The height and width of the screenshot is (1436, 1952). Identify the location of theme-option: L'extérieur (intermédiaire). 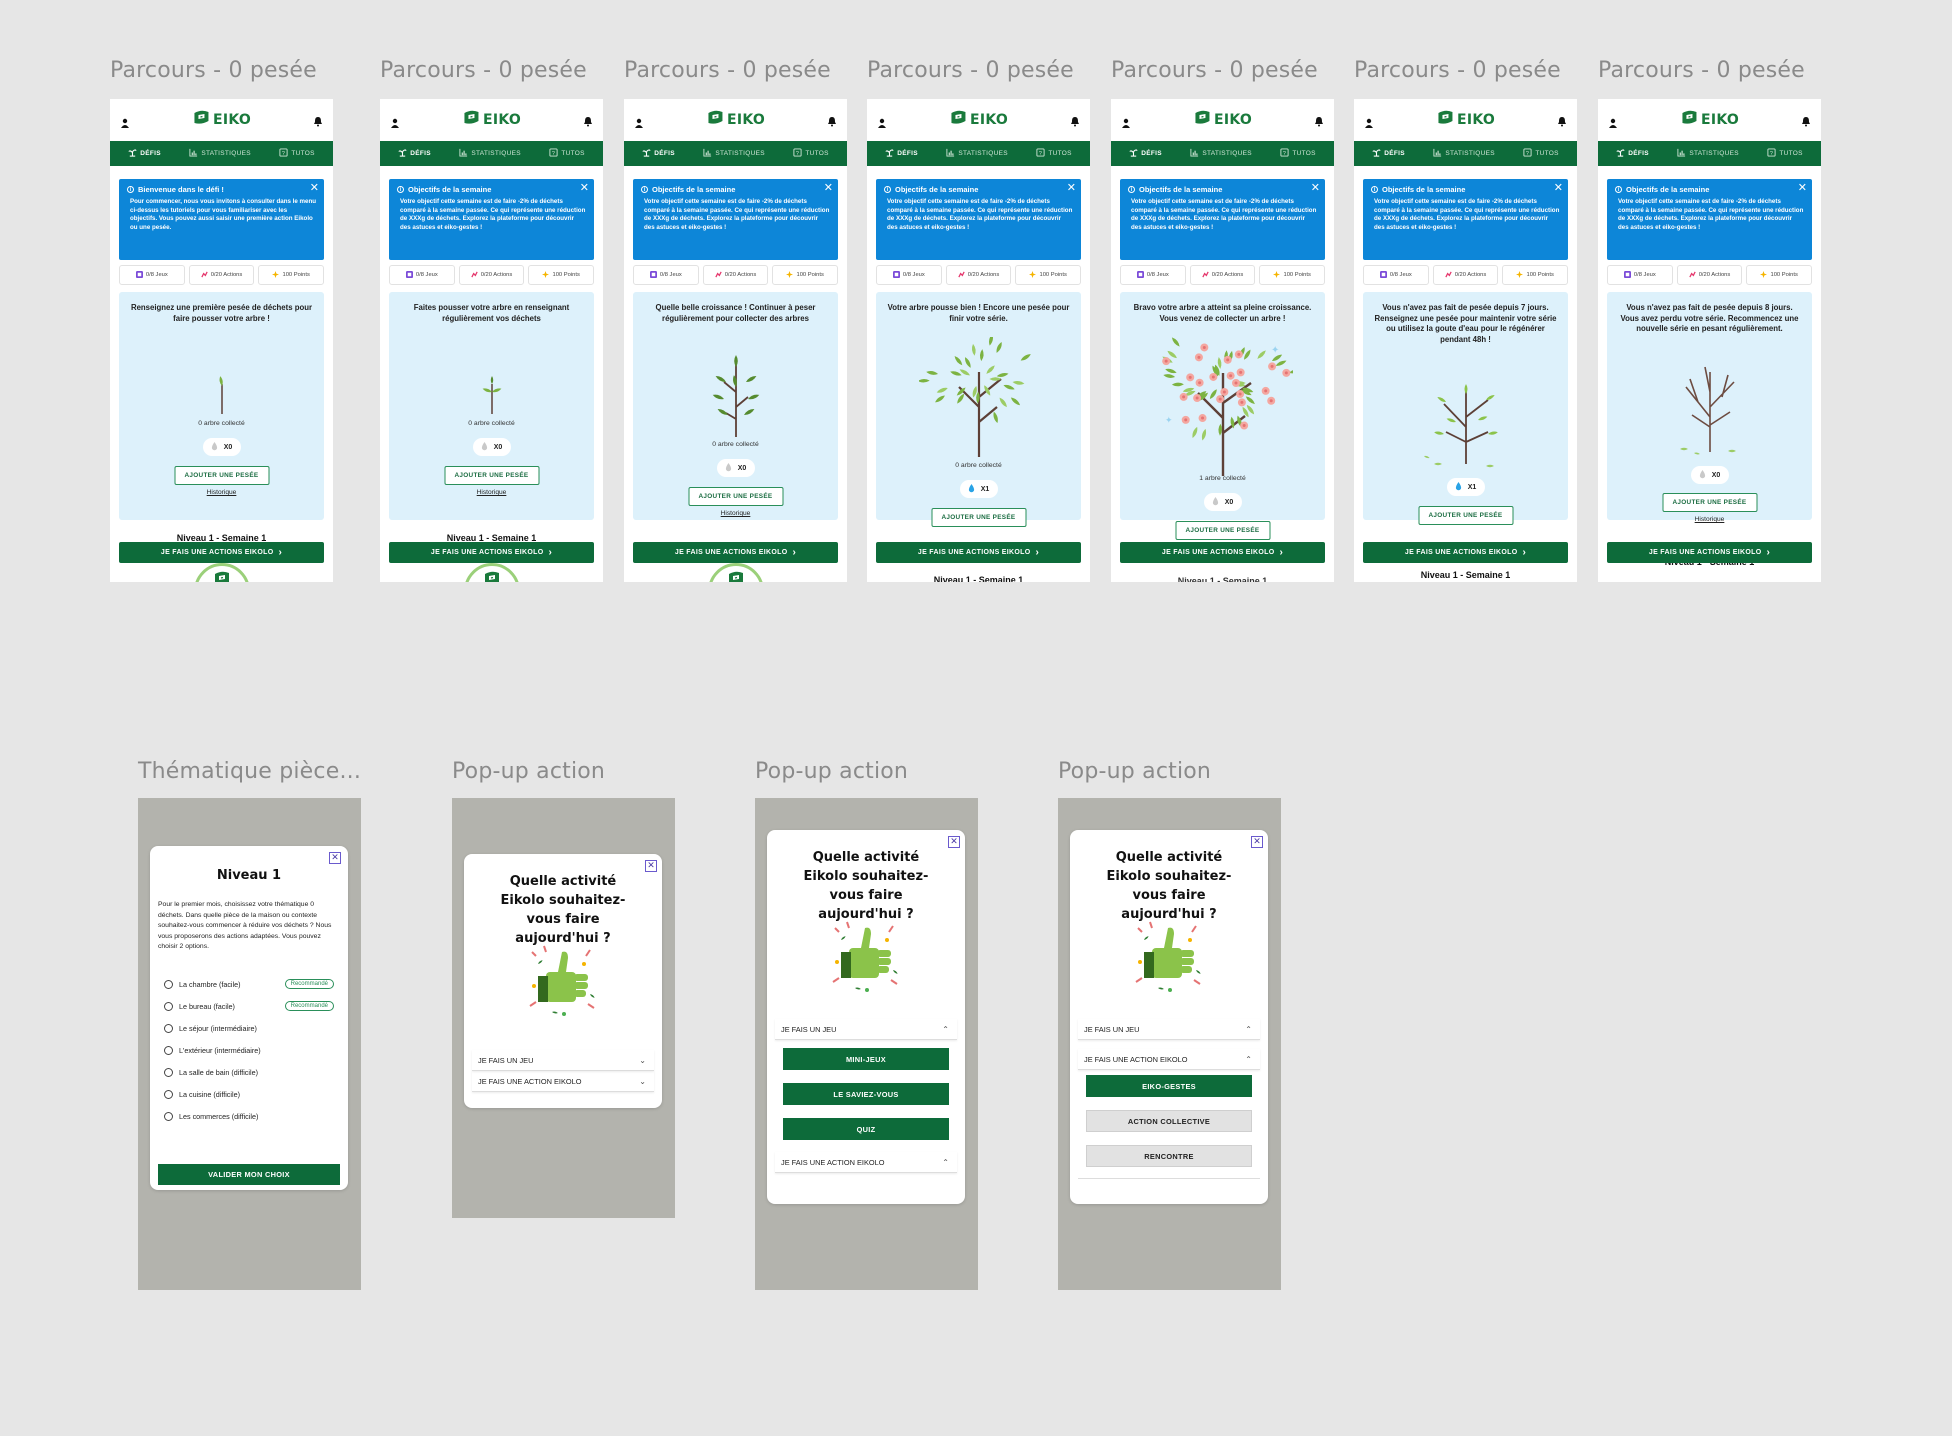
(249, 1050).